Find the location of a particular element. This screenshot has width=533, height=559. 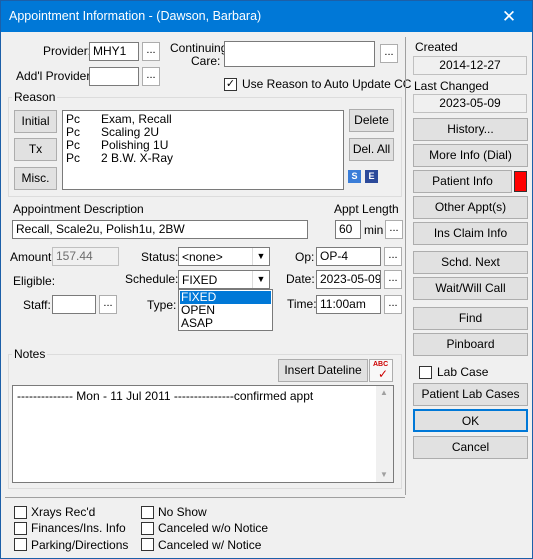

patient-lab-cases-button: Patient Lab Cases is located at coordinates (470, 394).